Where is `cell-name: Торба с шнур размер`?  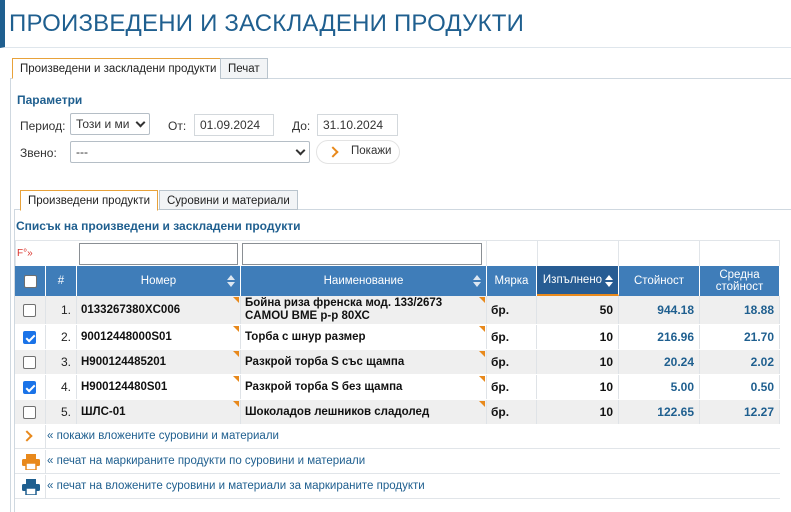
cell-name: Торба с шнур размер is located at coordinates (364, 337).